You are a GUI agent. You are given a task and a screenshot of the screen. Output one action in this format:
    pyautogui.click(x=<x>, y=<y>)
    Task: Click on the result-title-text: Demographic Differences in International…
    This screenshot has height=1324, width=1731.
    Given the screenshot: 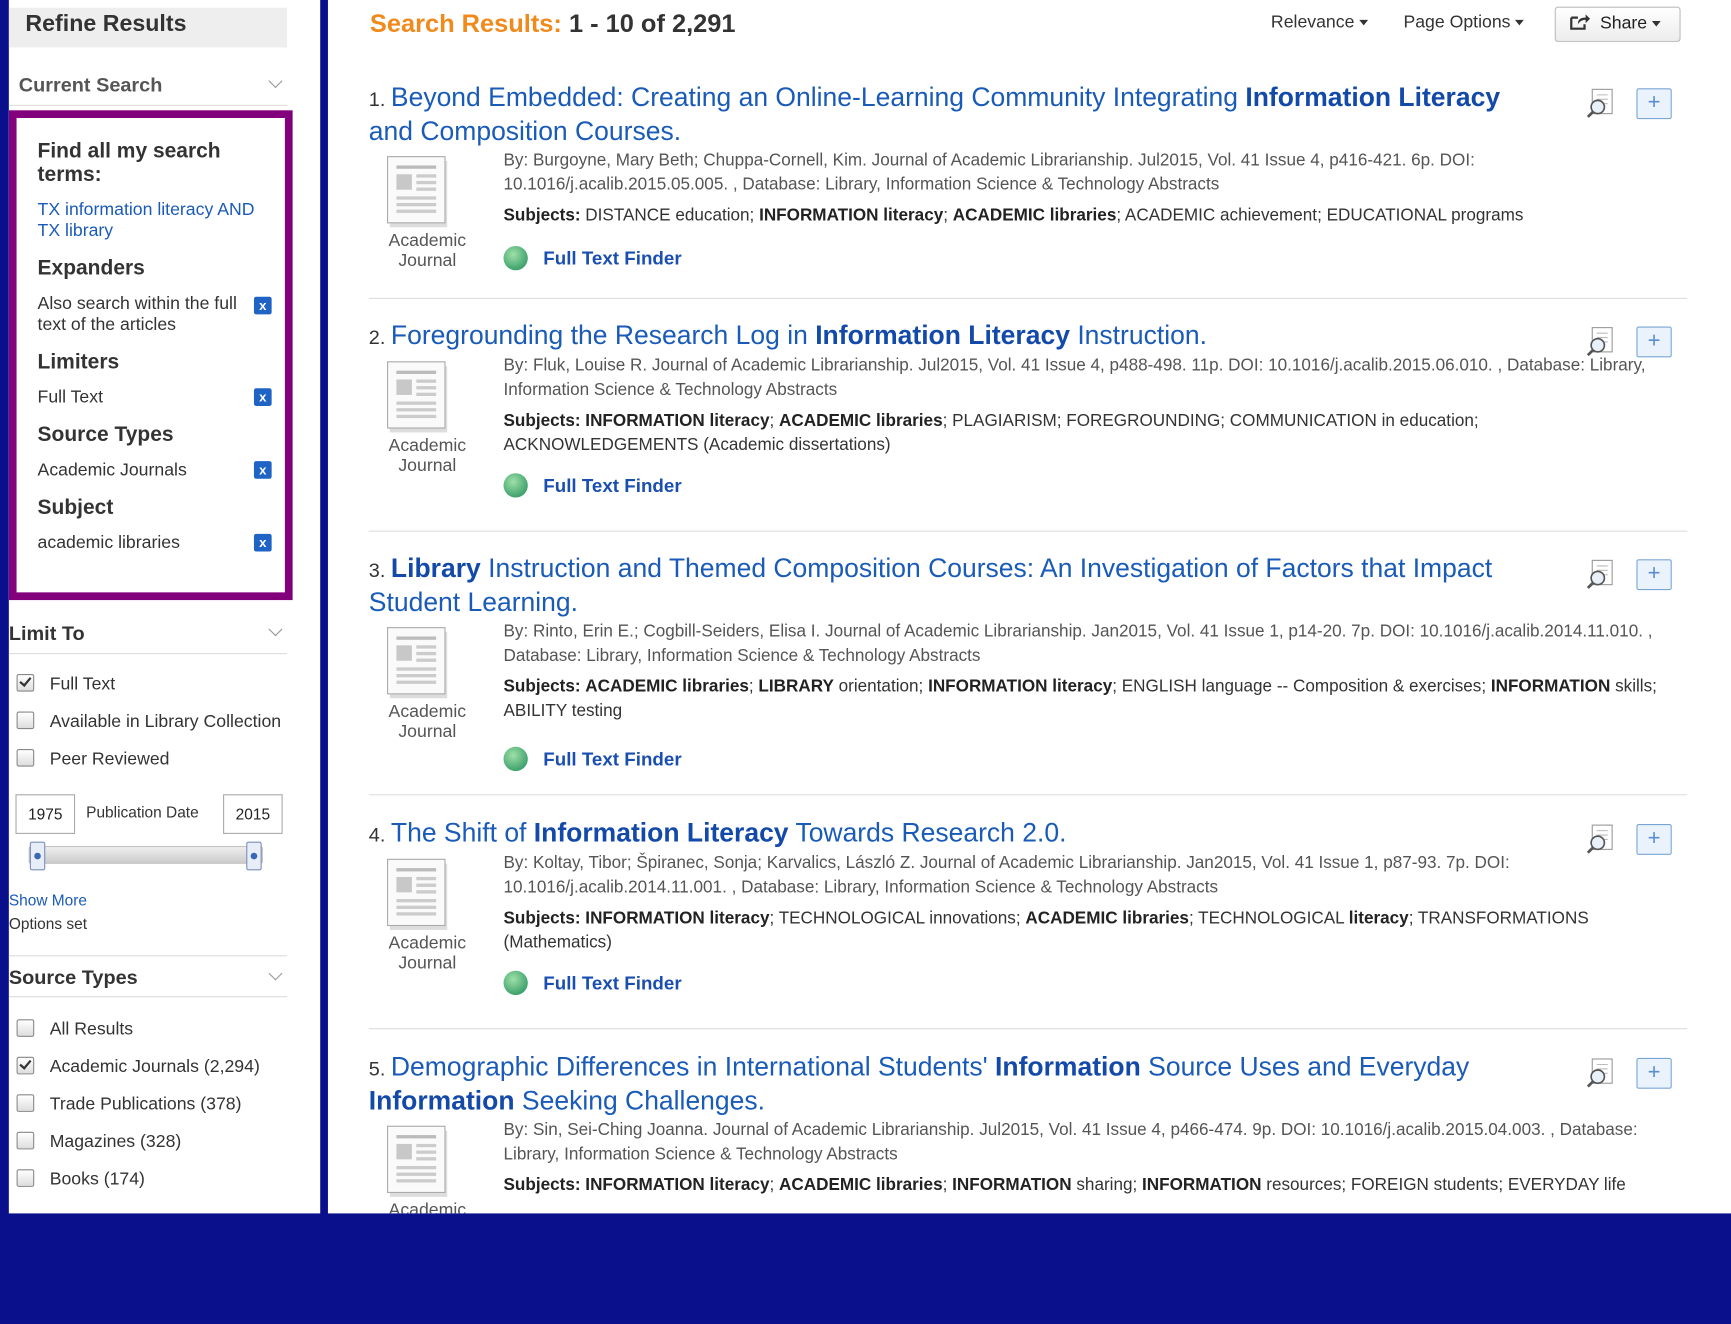 What is the action you would take?
    pyautogui.click(x=919, y=1084)
    